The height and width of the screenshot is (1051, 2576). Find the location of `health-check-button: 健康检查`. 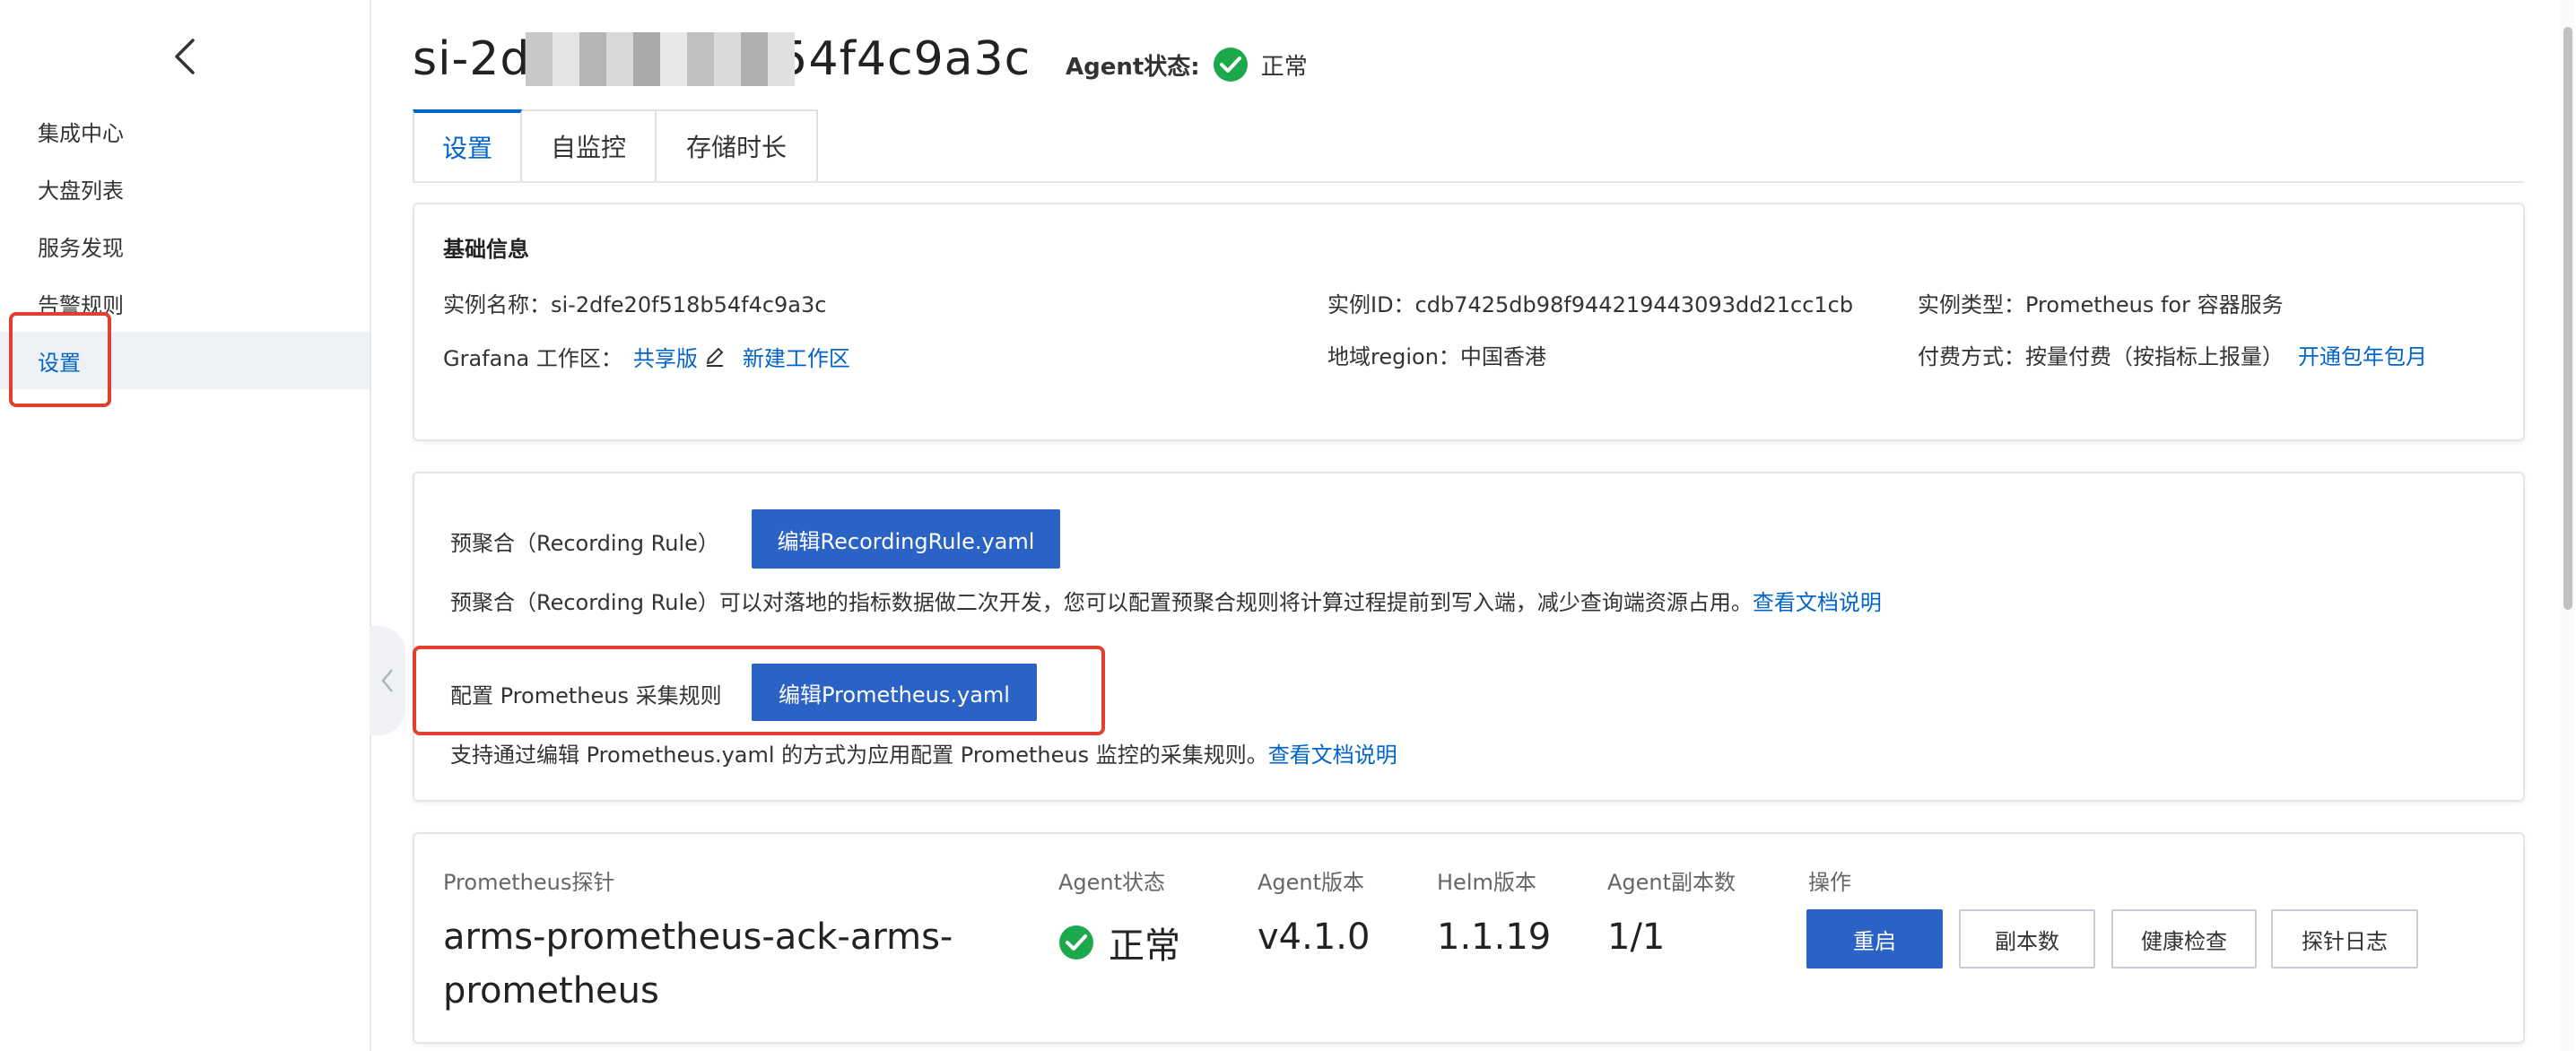

health-check-button: 健康检查 is located at coordinates (2184, 938).